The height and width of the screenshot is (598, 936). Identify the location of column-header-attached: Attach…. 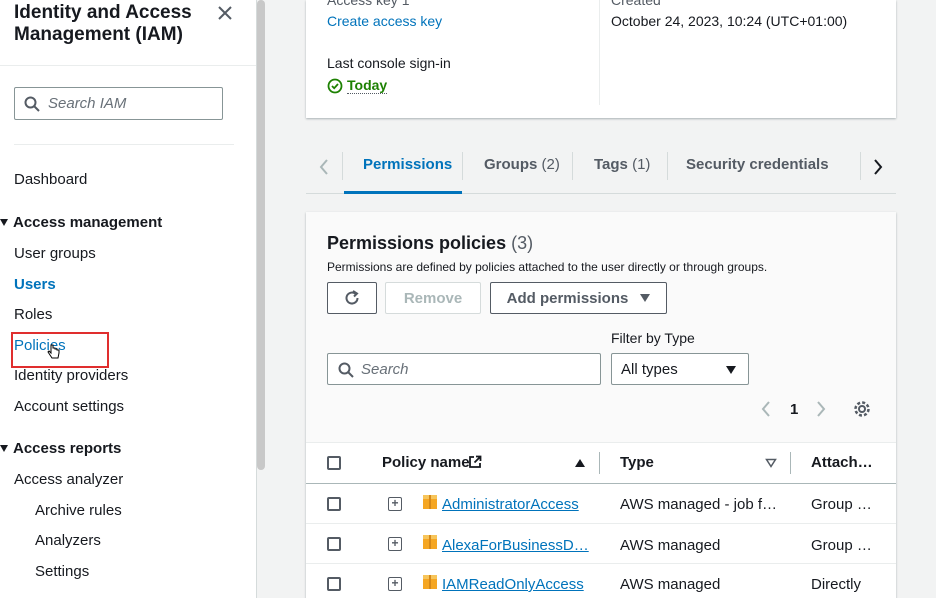
(842, 462).